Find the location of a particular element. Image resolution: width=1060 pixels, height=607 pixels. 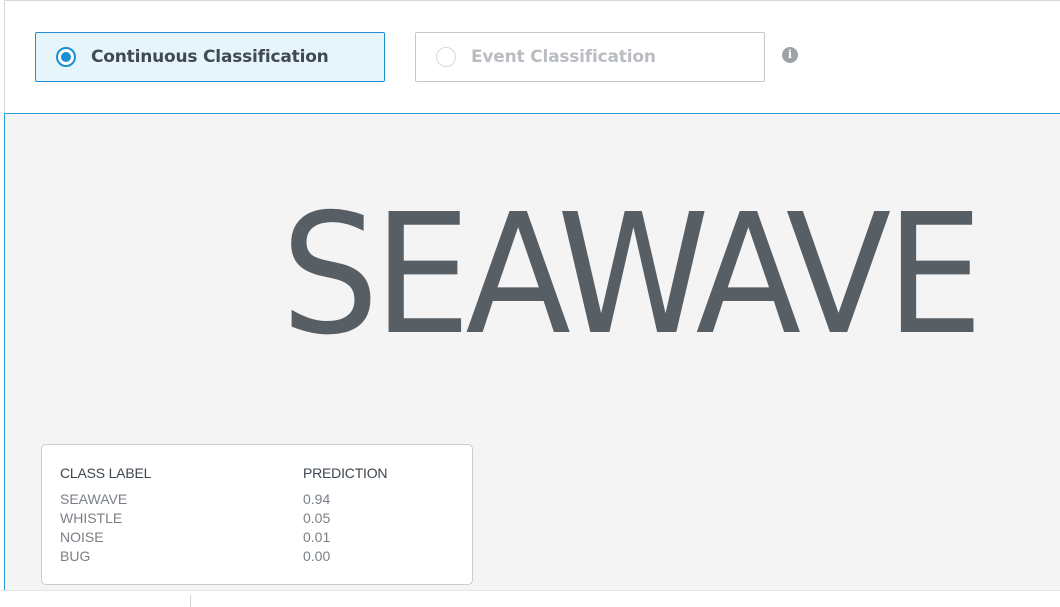

continuous-classification-label: Continuous Classification is located at coordinates (210, 57).